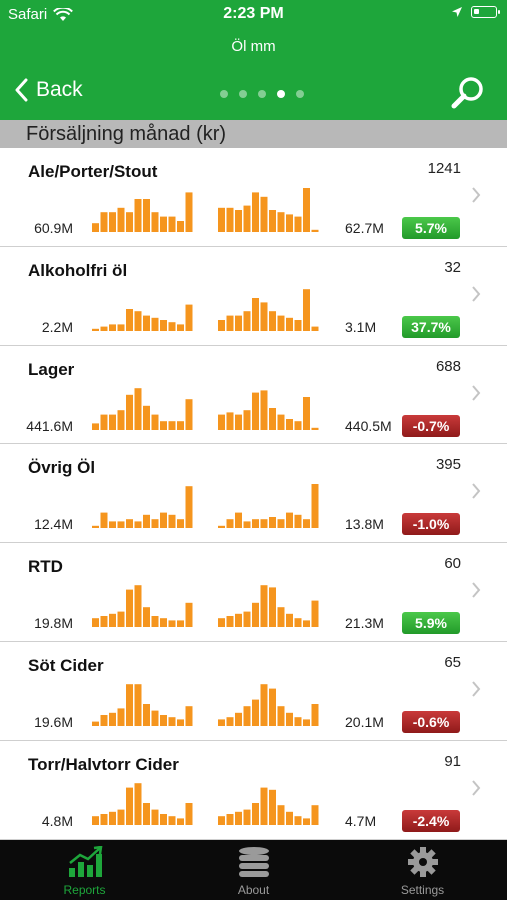 Image resolution: width=507 pixels, height=900 pixels. I want to click on list-item: Söt Cider 65 19.6M 20.1M -0.6%, so click(253, 691).